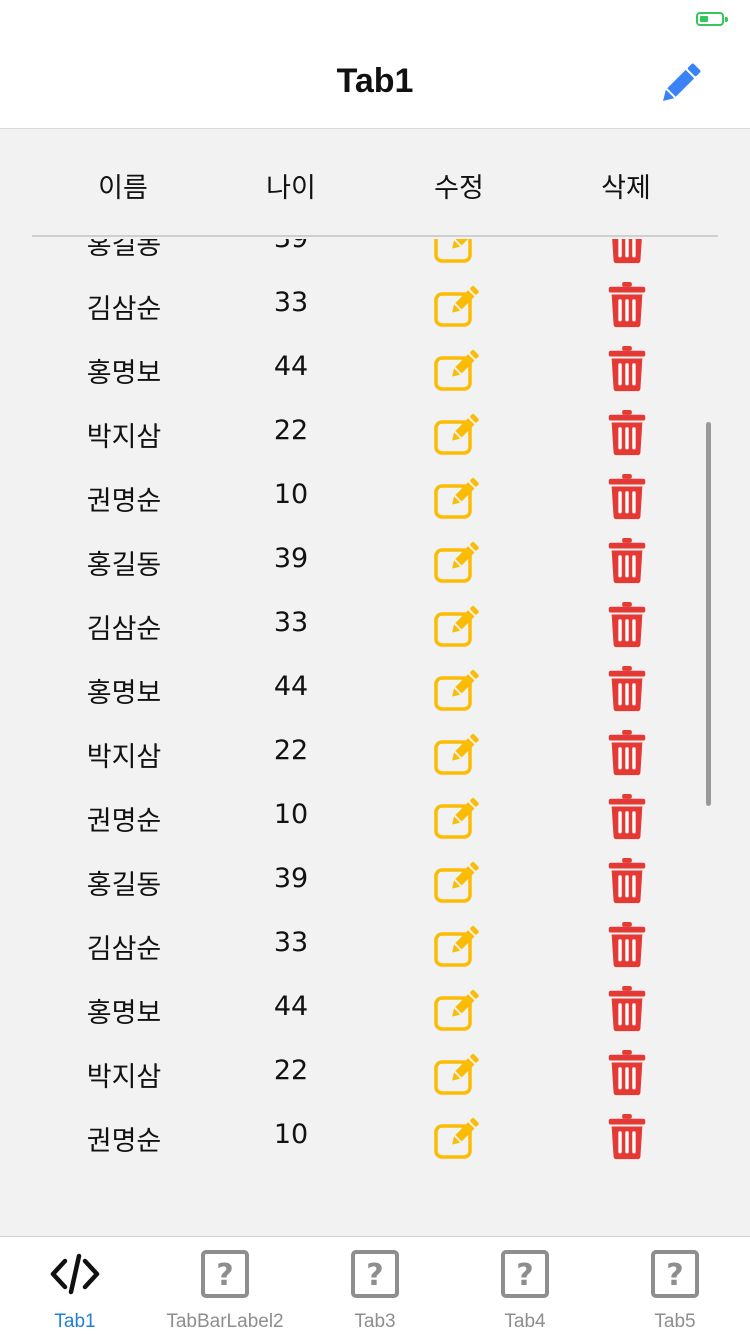 The image size is (750, 1334). I want to click on battery-tip, so click(726, 19).